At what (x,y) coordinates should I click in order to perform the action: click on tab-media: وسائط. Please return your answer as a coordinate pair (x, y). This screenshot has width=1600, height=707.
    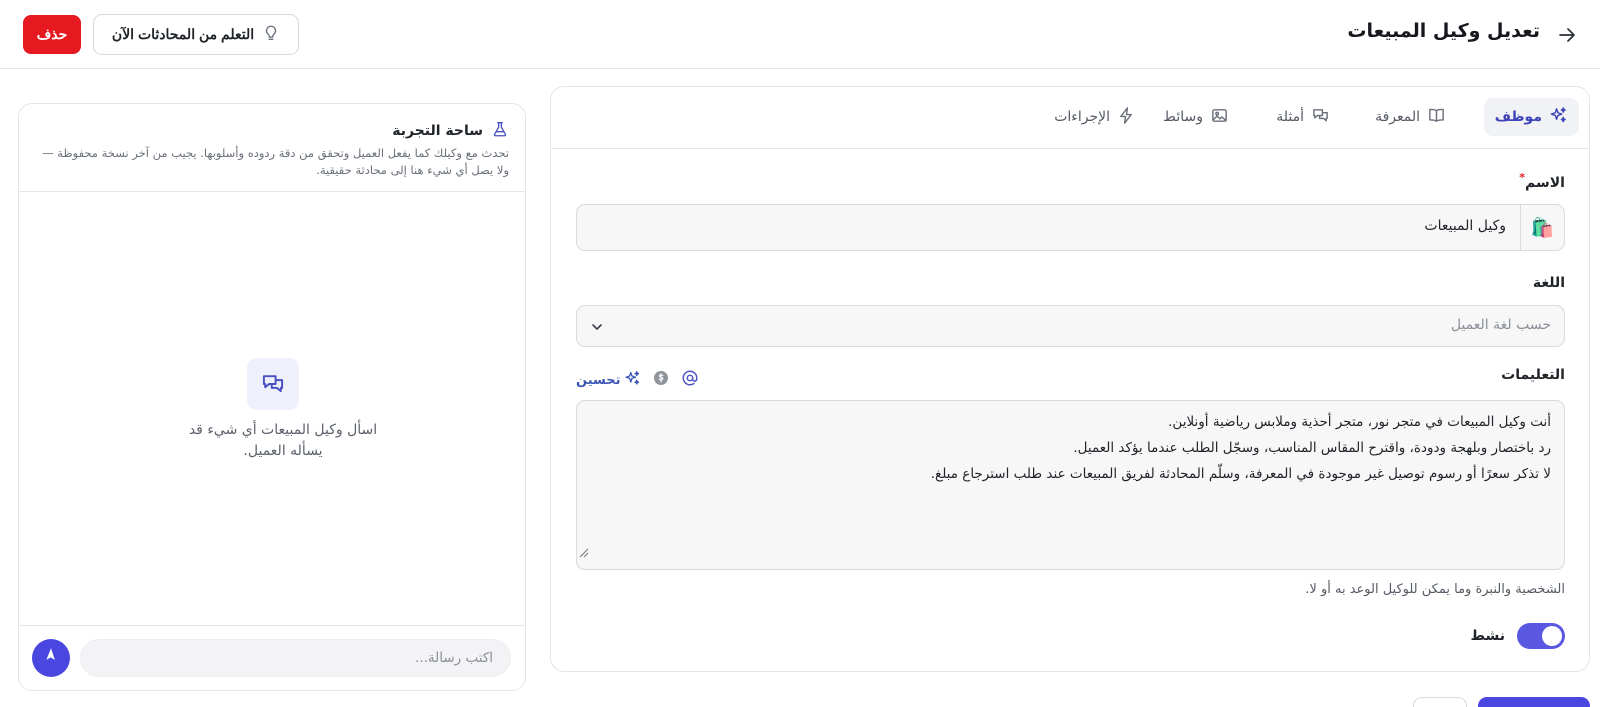
    Looking at the image, I should click on (1196, 117).